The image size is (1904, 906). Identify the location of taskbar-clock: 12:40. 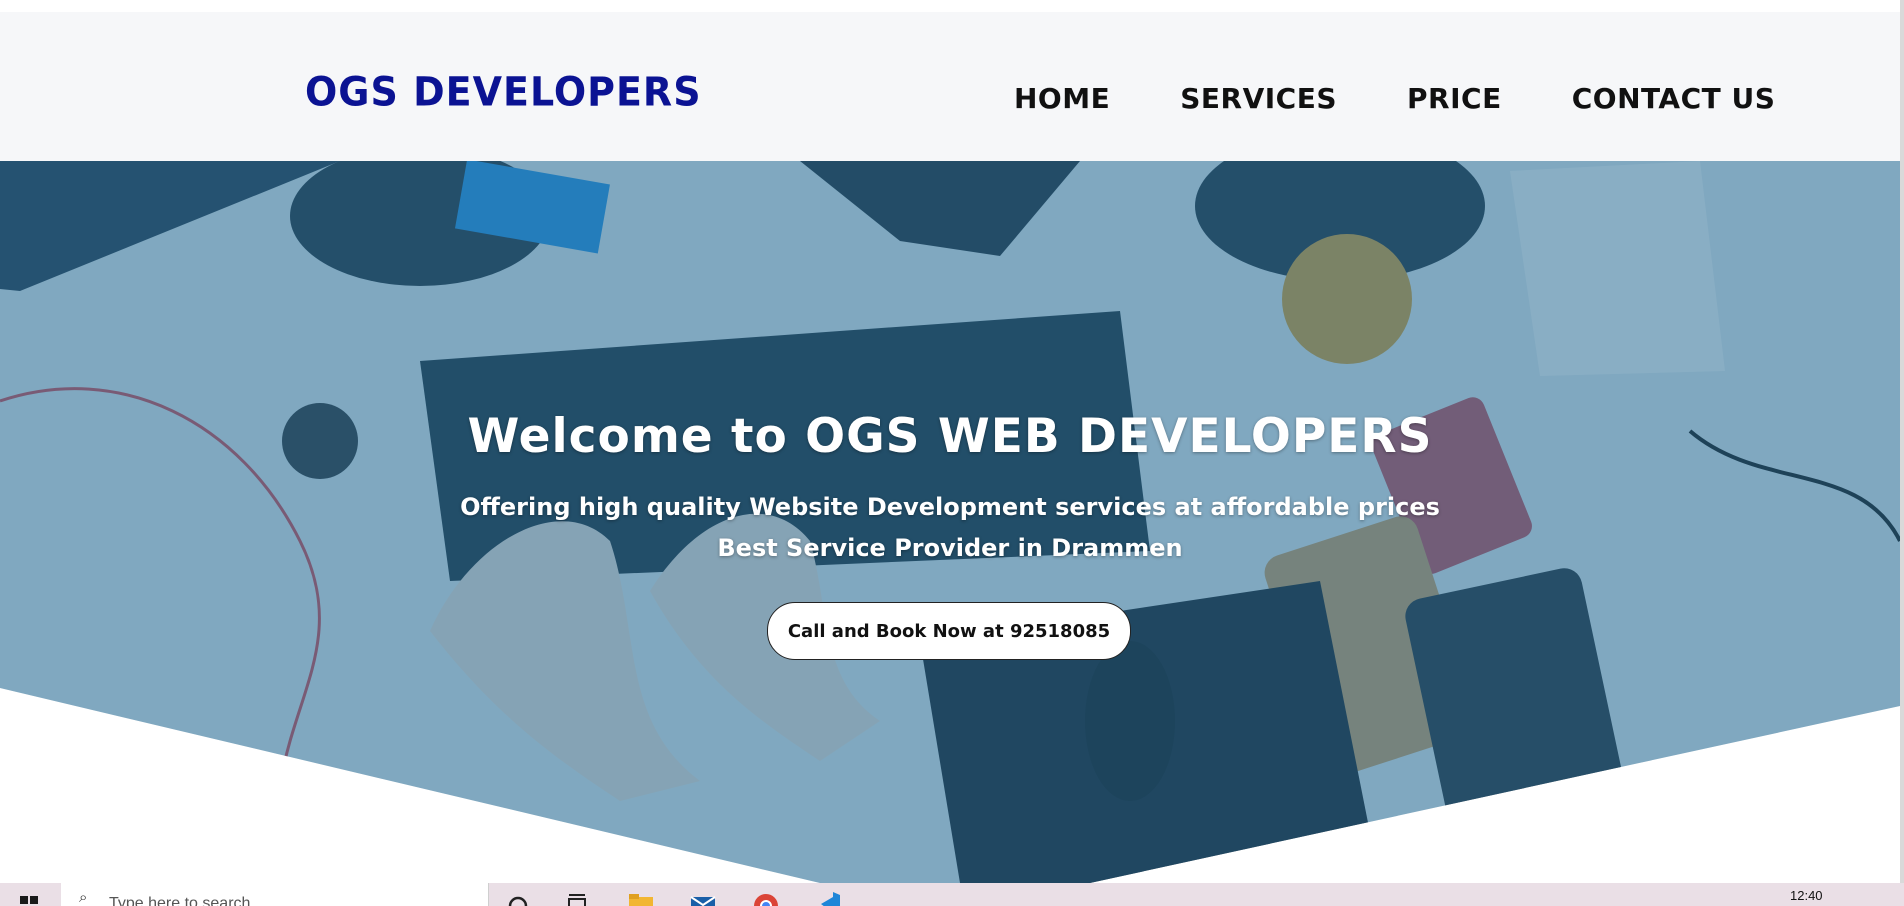
(1806, 895).